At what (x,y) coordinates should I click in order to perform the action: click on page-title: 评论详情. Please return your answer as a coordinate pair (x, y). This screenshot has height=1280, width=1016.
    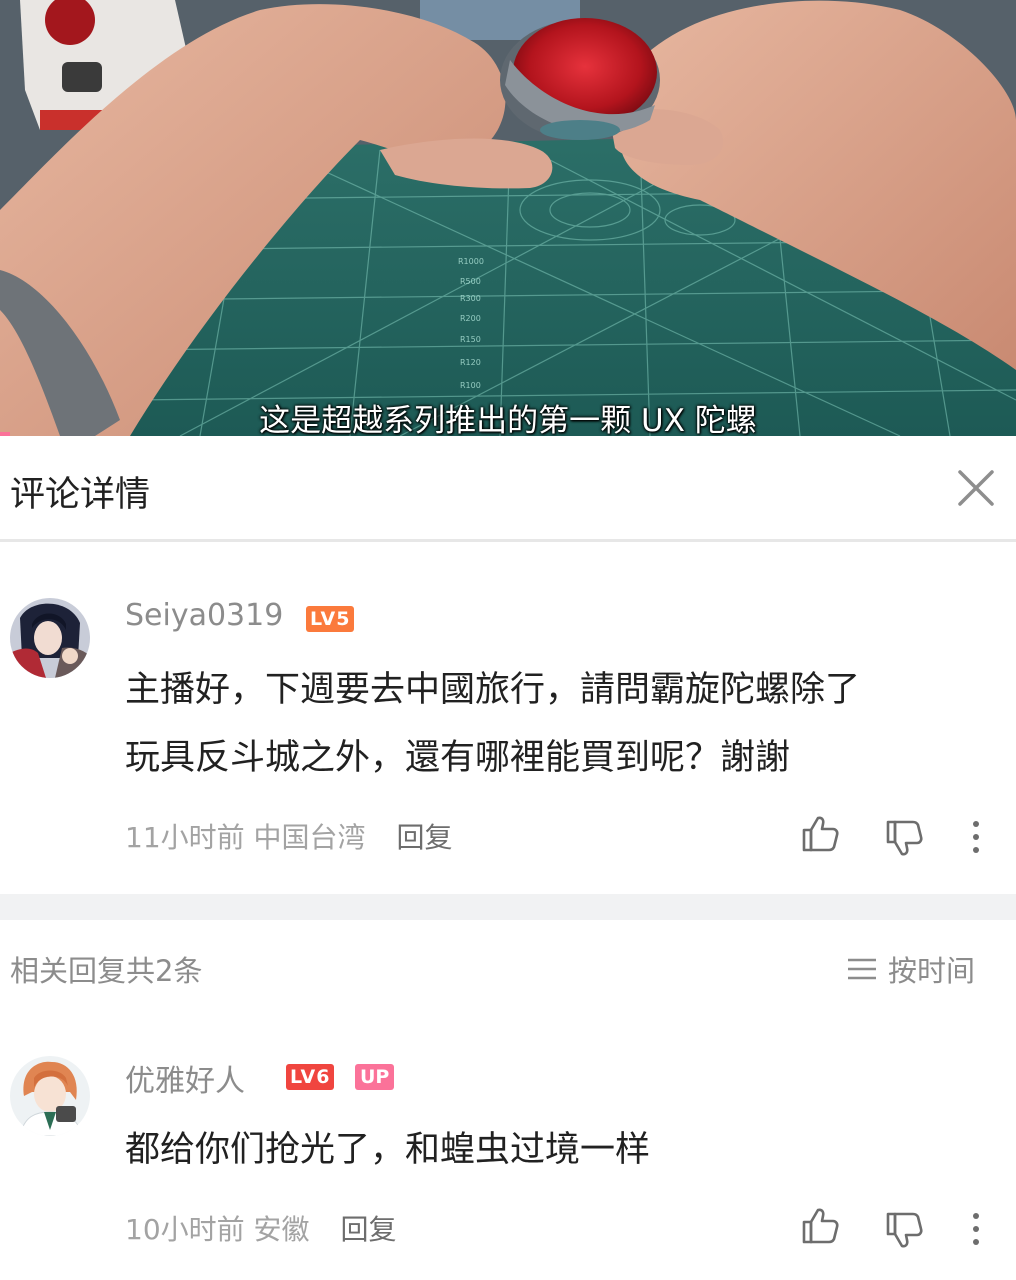
    Looking at the image, I should click on (80, 495).